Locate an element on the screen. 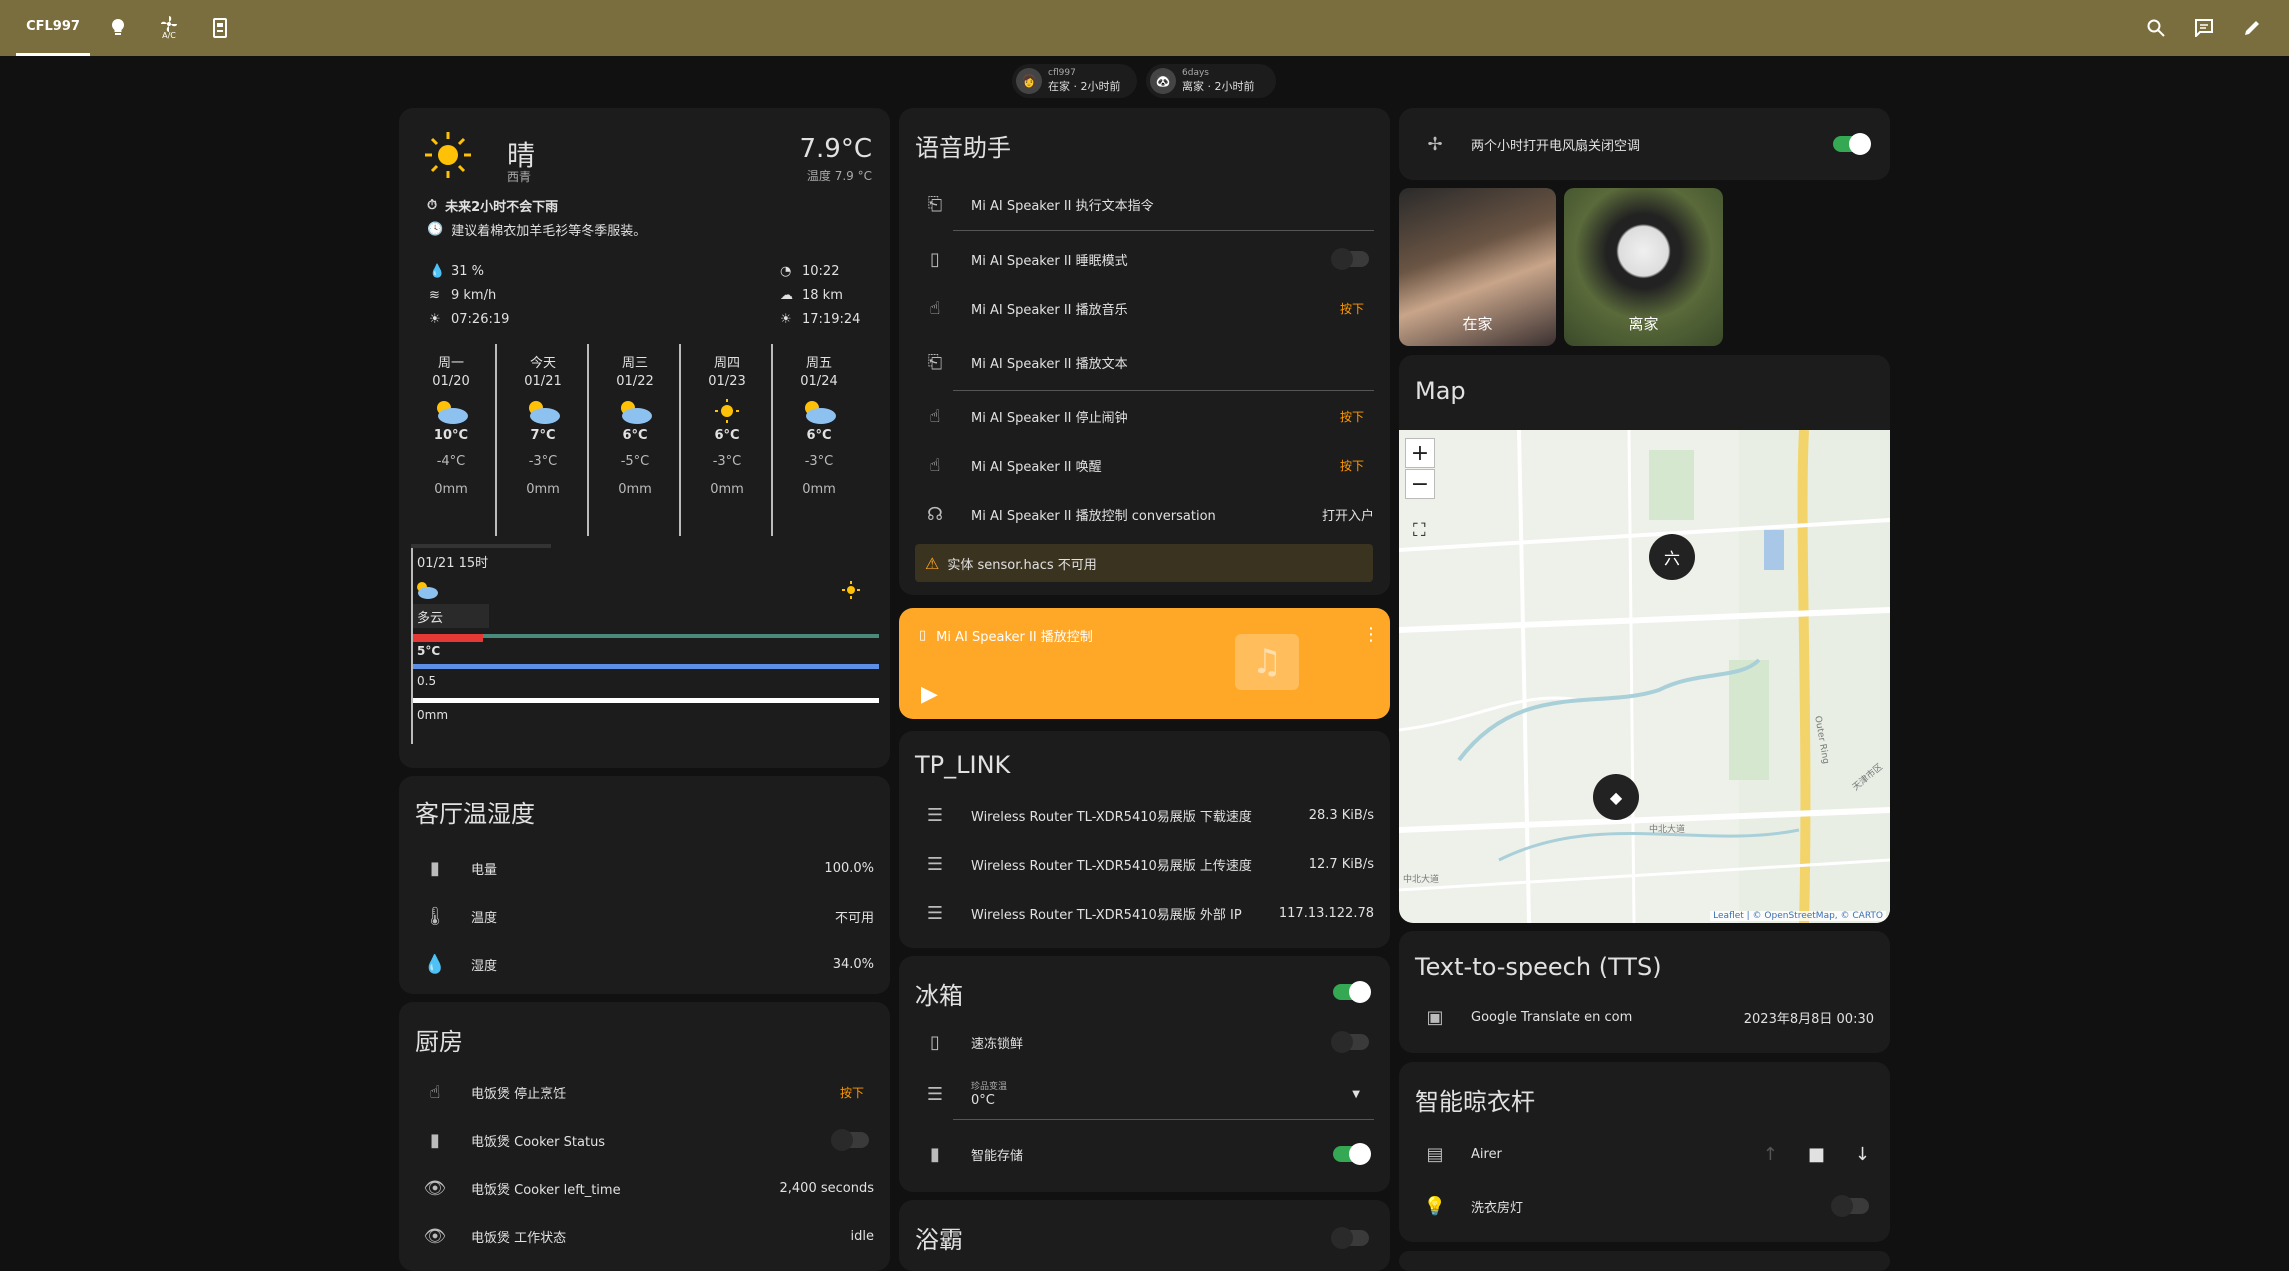 This screenshot has height=1271, width=2289. arrow-down-icon: ↓ is located at coordinates (1862, 1154).